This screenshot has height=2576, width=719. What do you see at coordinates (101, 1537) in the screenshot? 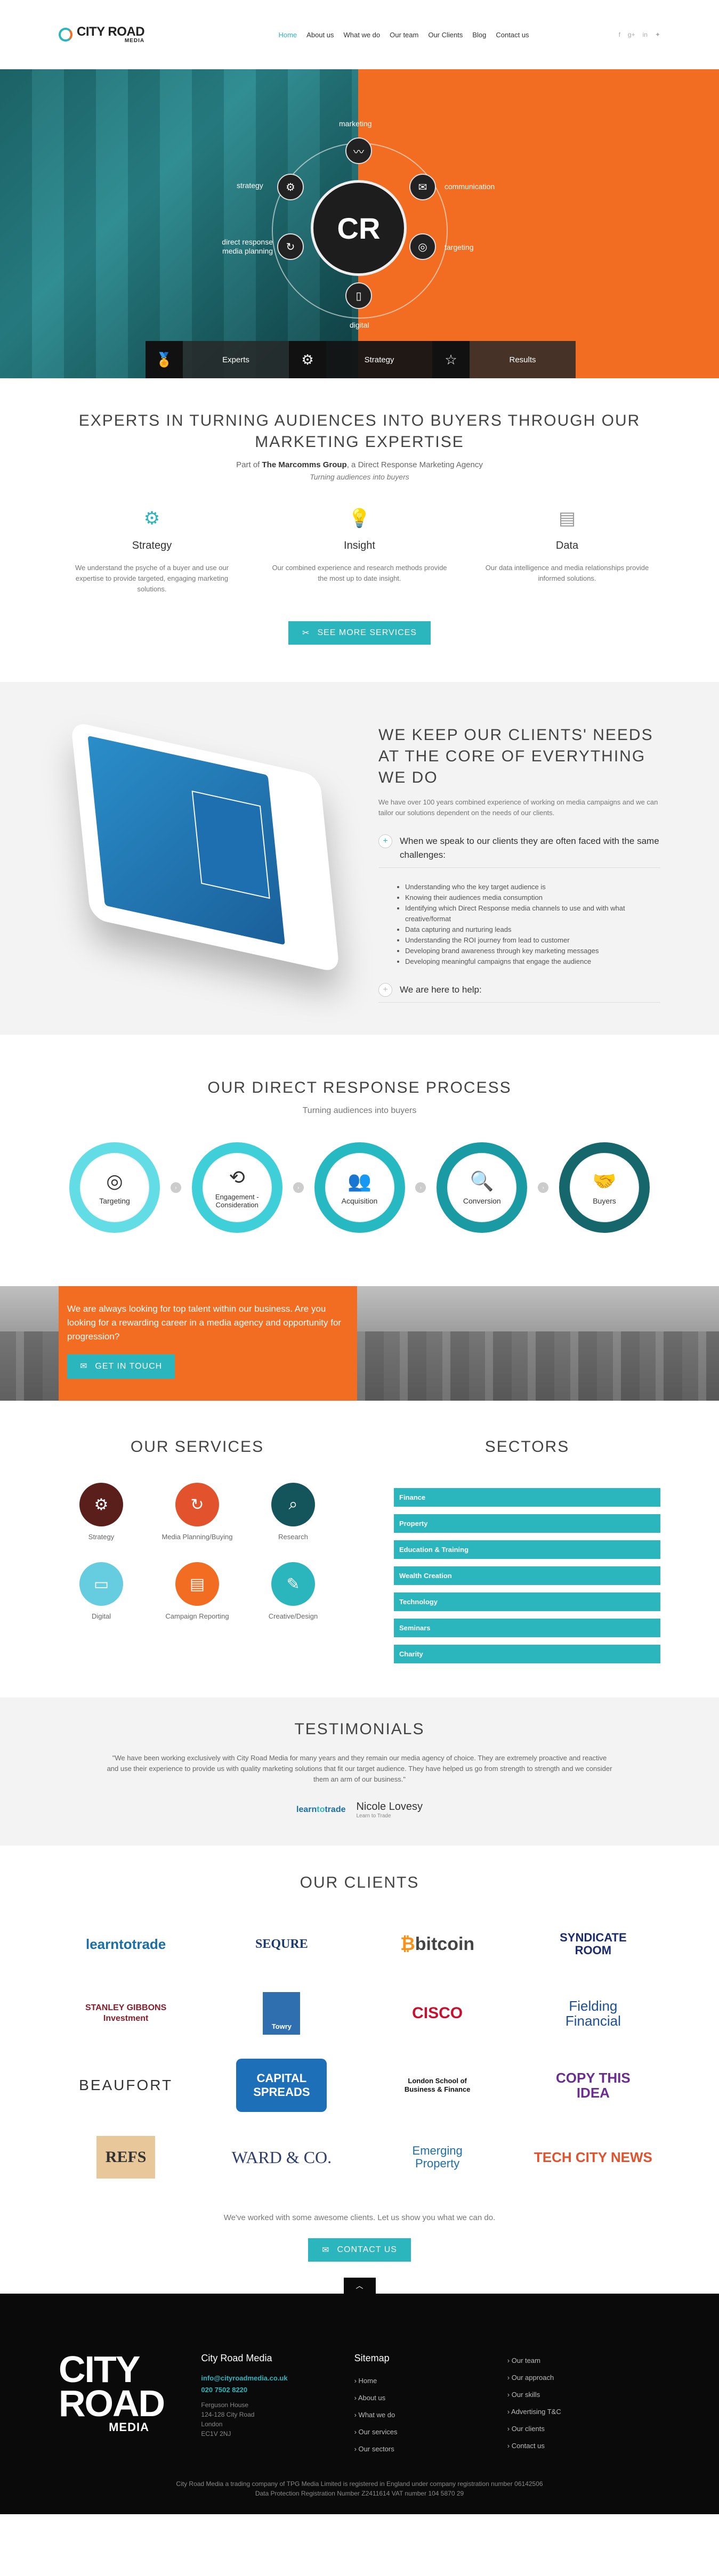
I see `service-label: Strategy` at bounding box center [101, 1537].